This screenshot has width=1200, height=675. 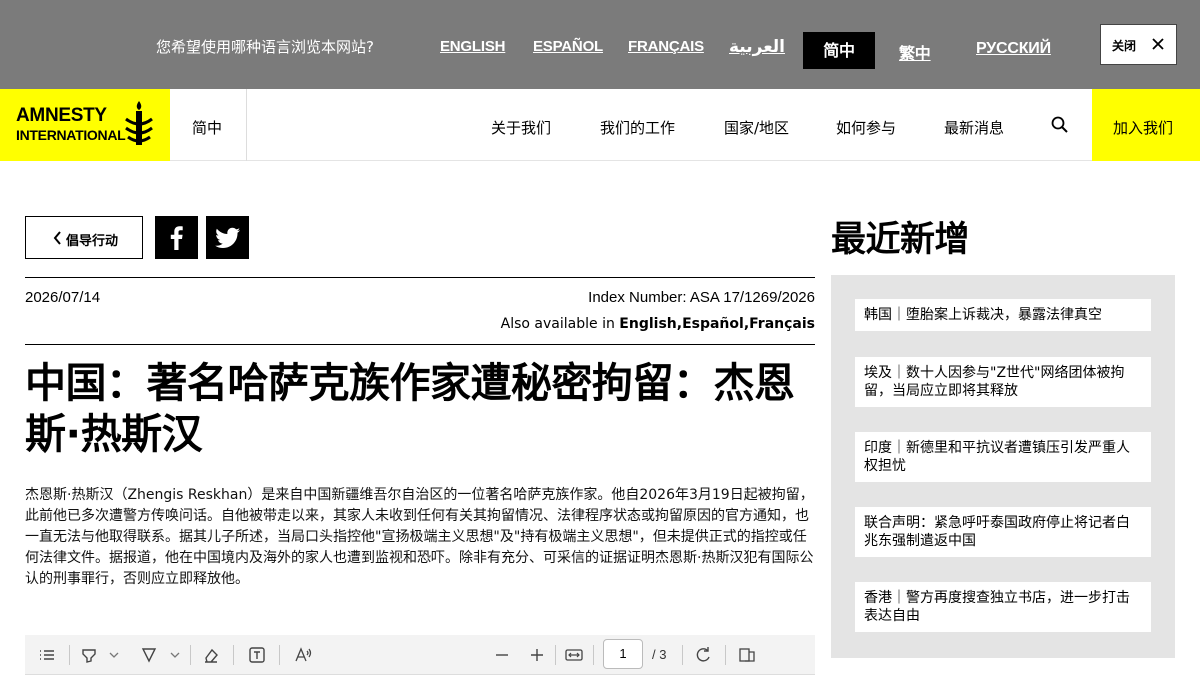 I want to click on eraser-icon, so click(x=211, y=655).